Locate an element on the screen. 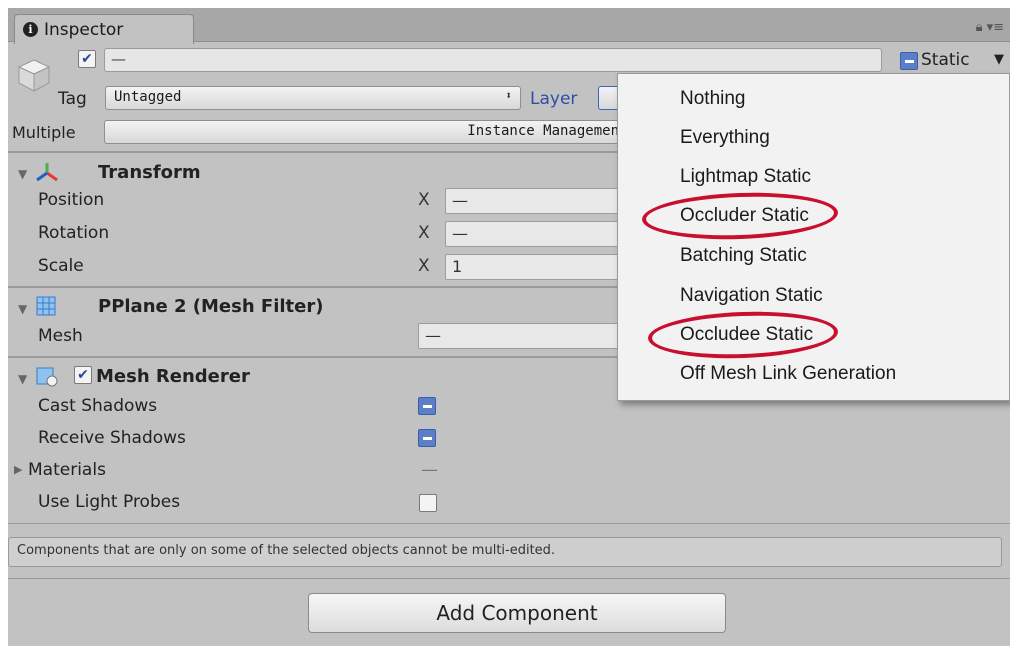  mesh-filter-title: PPlane 2 (Mesh Filter) is located at coordinates (211, 306).